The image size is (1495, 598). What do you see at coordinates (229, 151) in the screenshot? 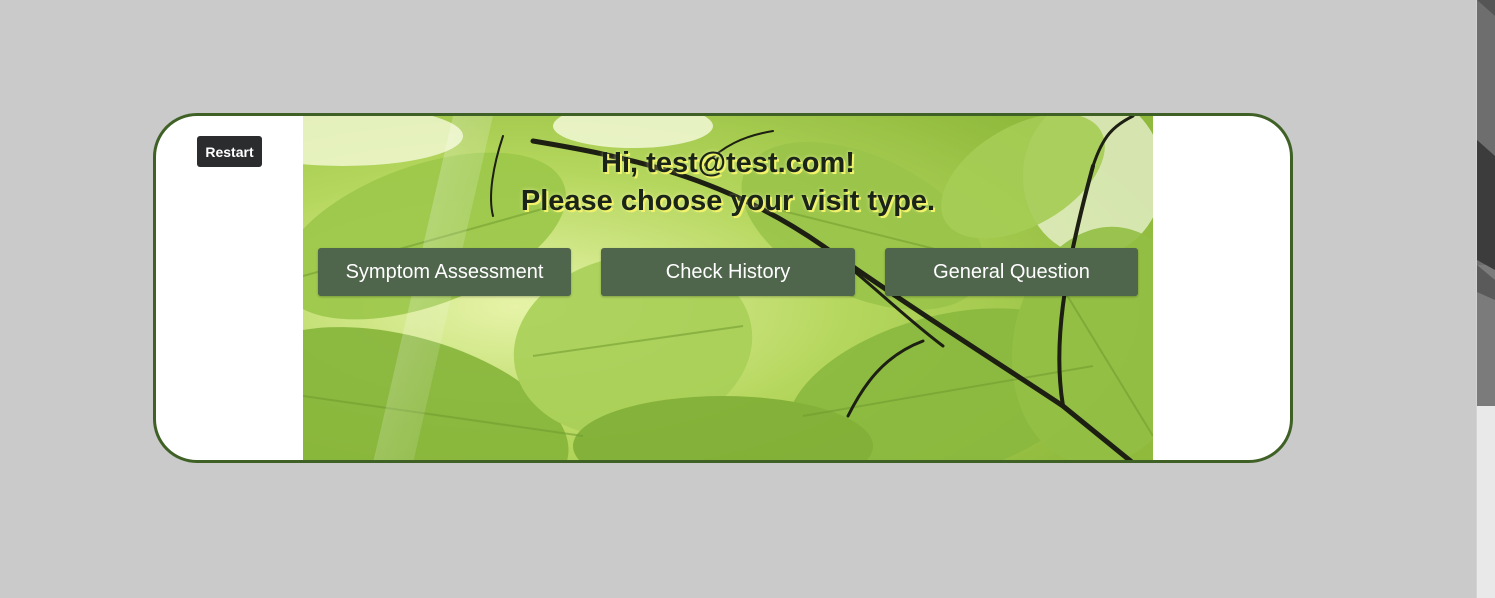
I see `restart-button: Restart` at bounding box center [229, 151].